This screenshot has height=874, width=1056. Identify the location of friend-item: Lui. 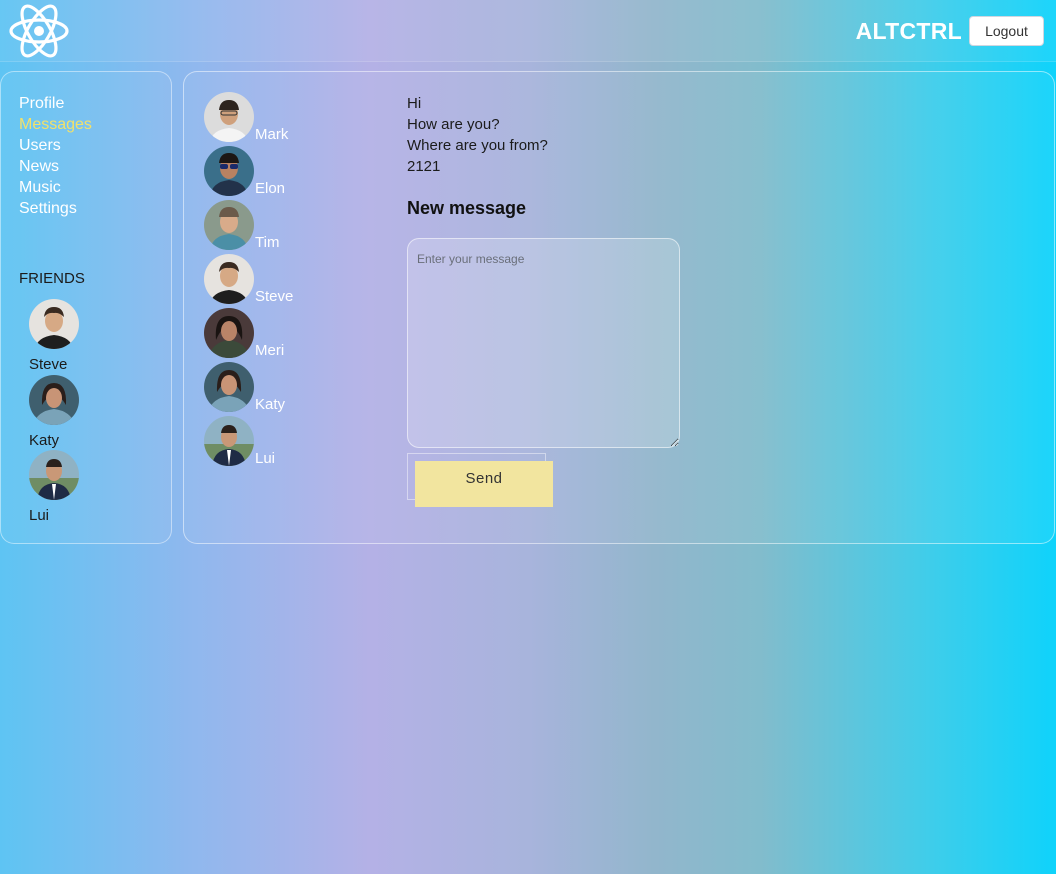
(69, 487).